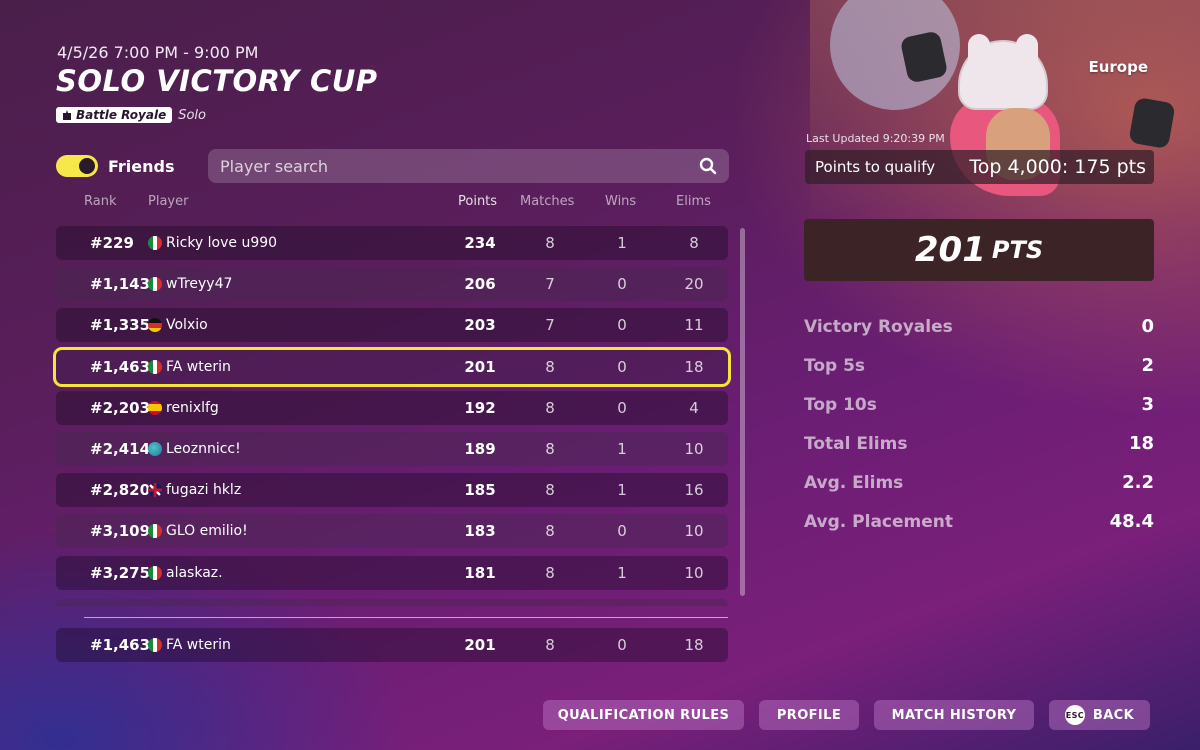 The width and height of the screenshot is (1200, 750). What do you see at coordinates (550, 325) in the screenshot?
I see `row-matches: 7` at bounding box center [550, 325].